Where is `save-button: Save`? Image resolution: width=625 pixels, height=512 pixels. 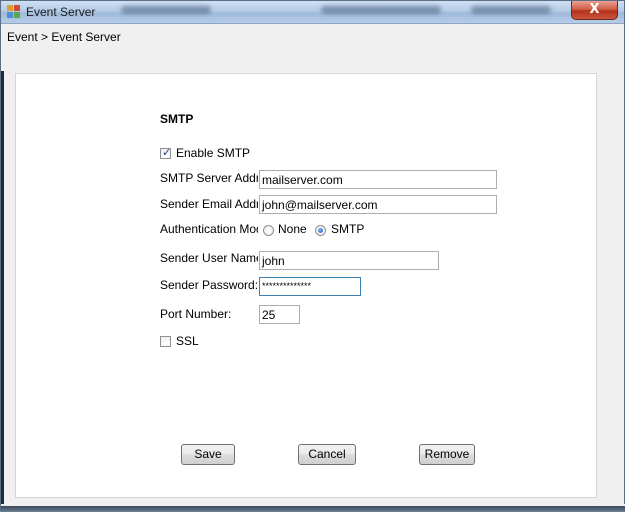
save-button: Save is located at coordinates (208, 454).